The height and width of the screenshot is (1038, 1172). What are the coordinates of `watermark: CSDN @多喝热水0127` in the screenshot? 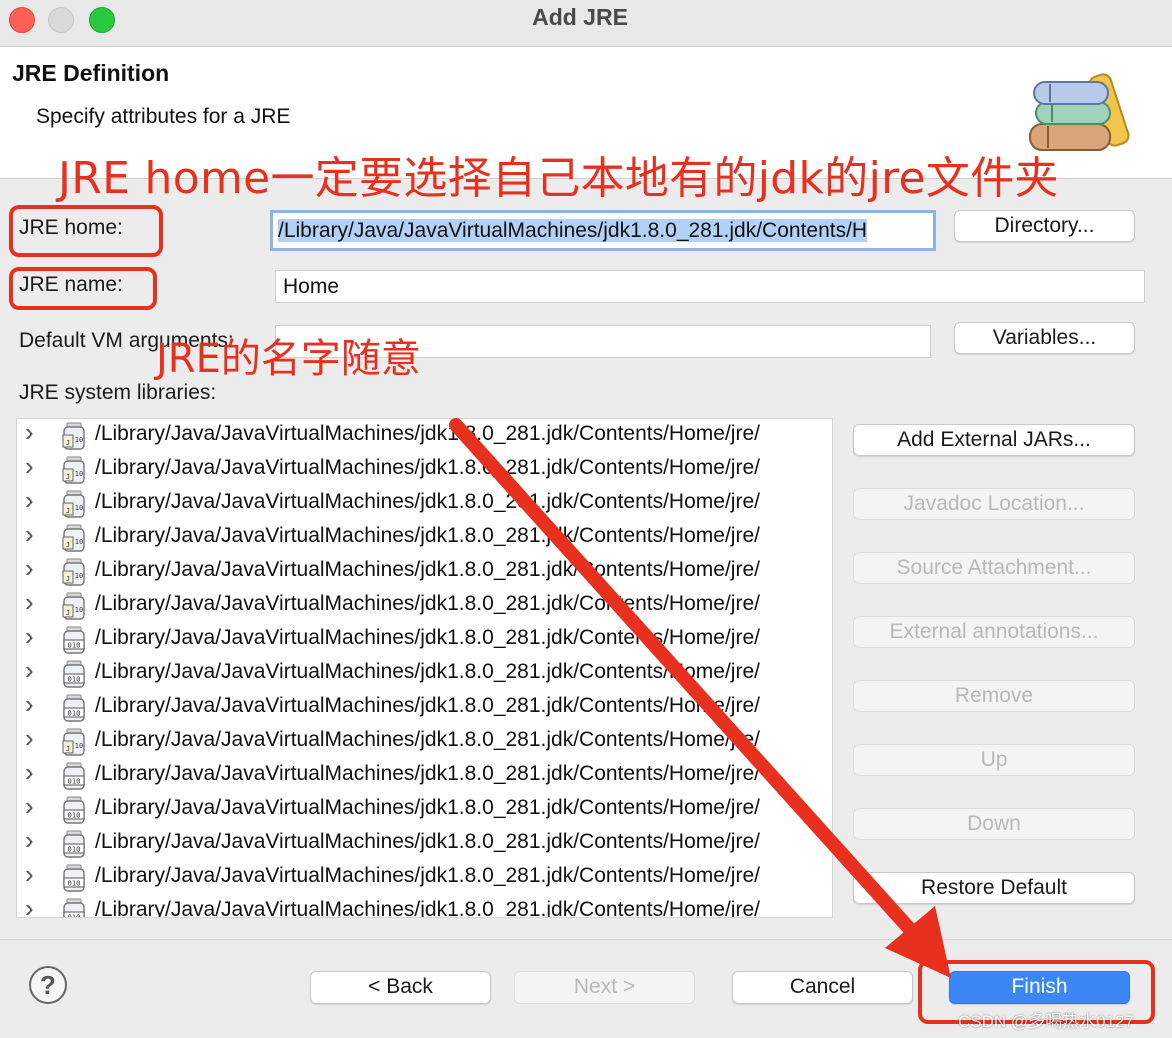 It's located at (1046, 1021).